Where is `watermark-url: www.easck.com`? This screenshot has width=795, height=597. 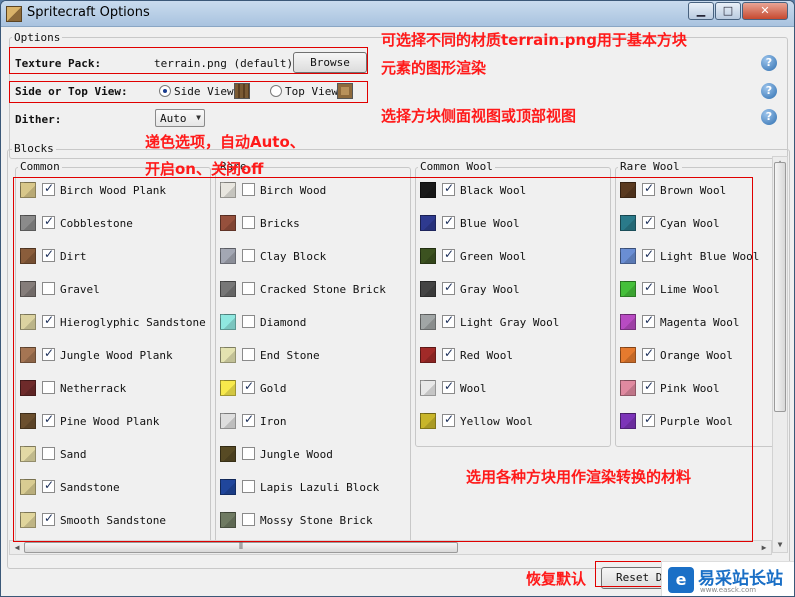 watermark-url: www.easck.com is located at coordinates (728, 590).